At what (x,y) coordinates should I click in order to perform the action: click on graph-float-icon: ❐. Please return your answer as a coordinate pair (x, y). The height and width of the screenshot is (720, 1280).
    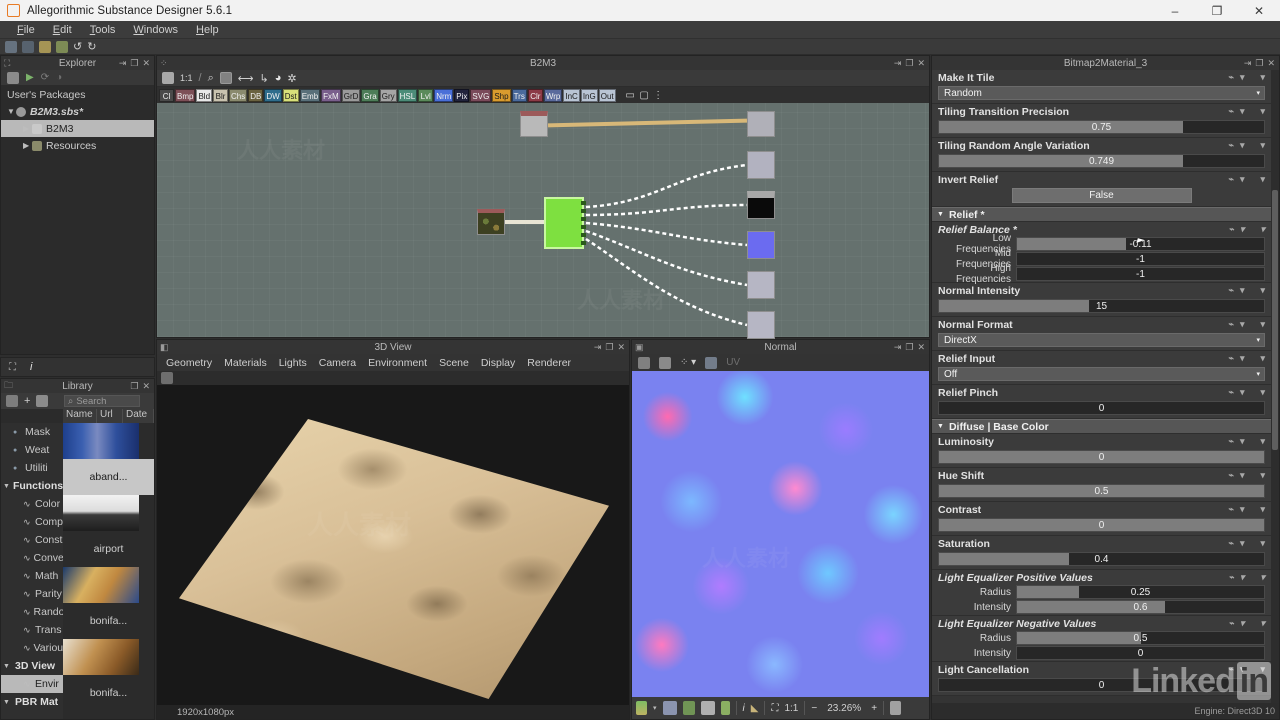
    Looking at the image, I should click on (909, 63).